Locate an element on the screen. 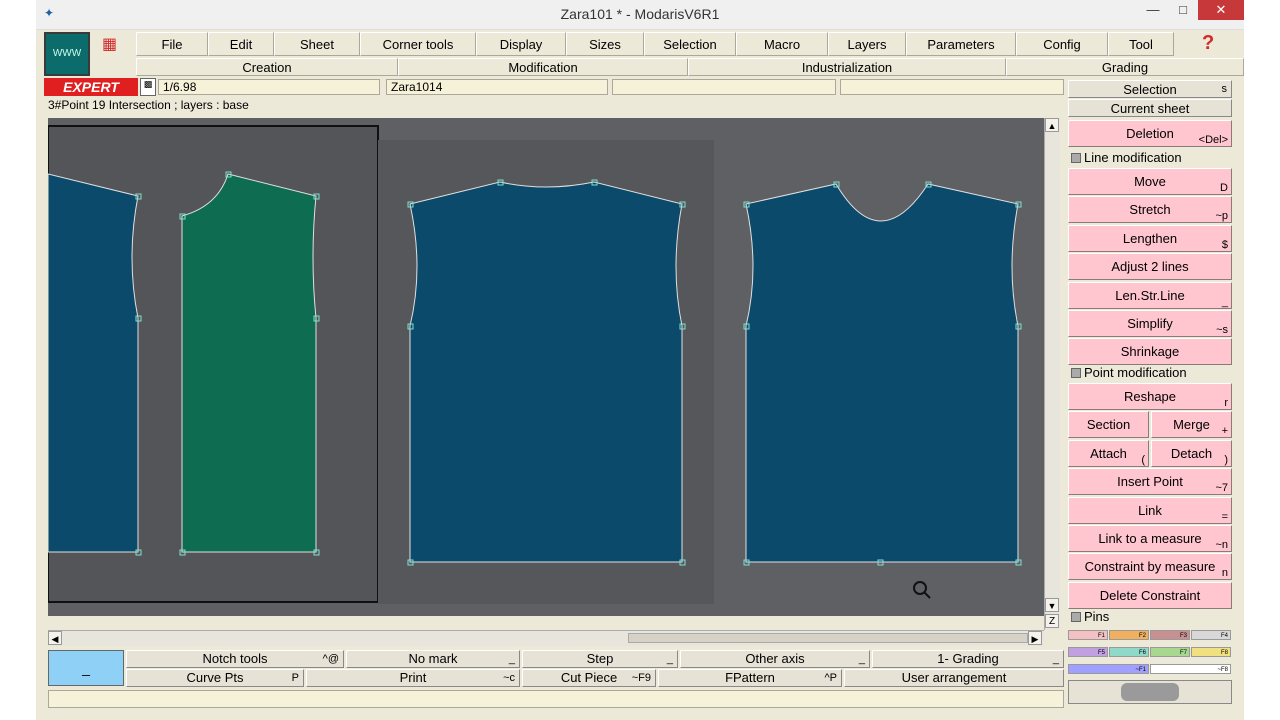 This screenshot has width=1280, height=720. section-button: Section is located at coordinates (1108, 424).